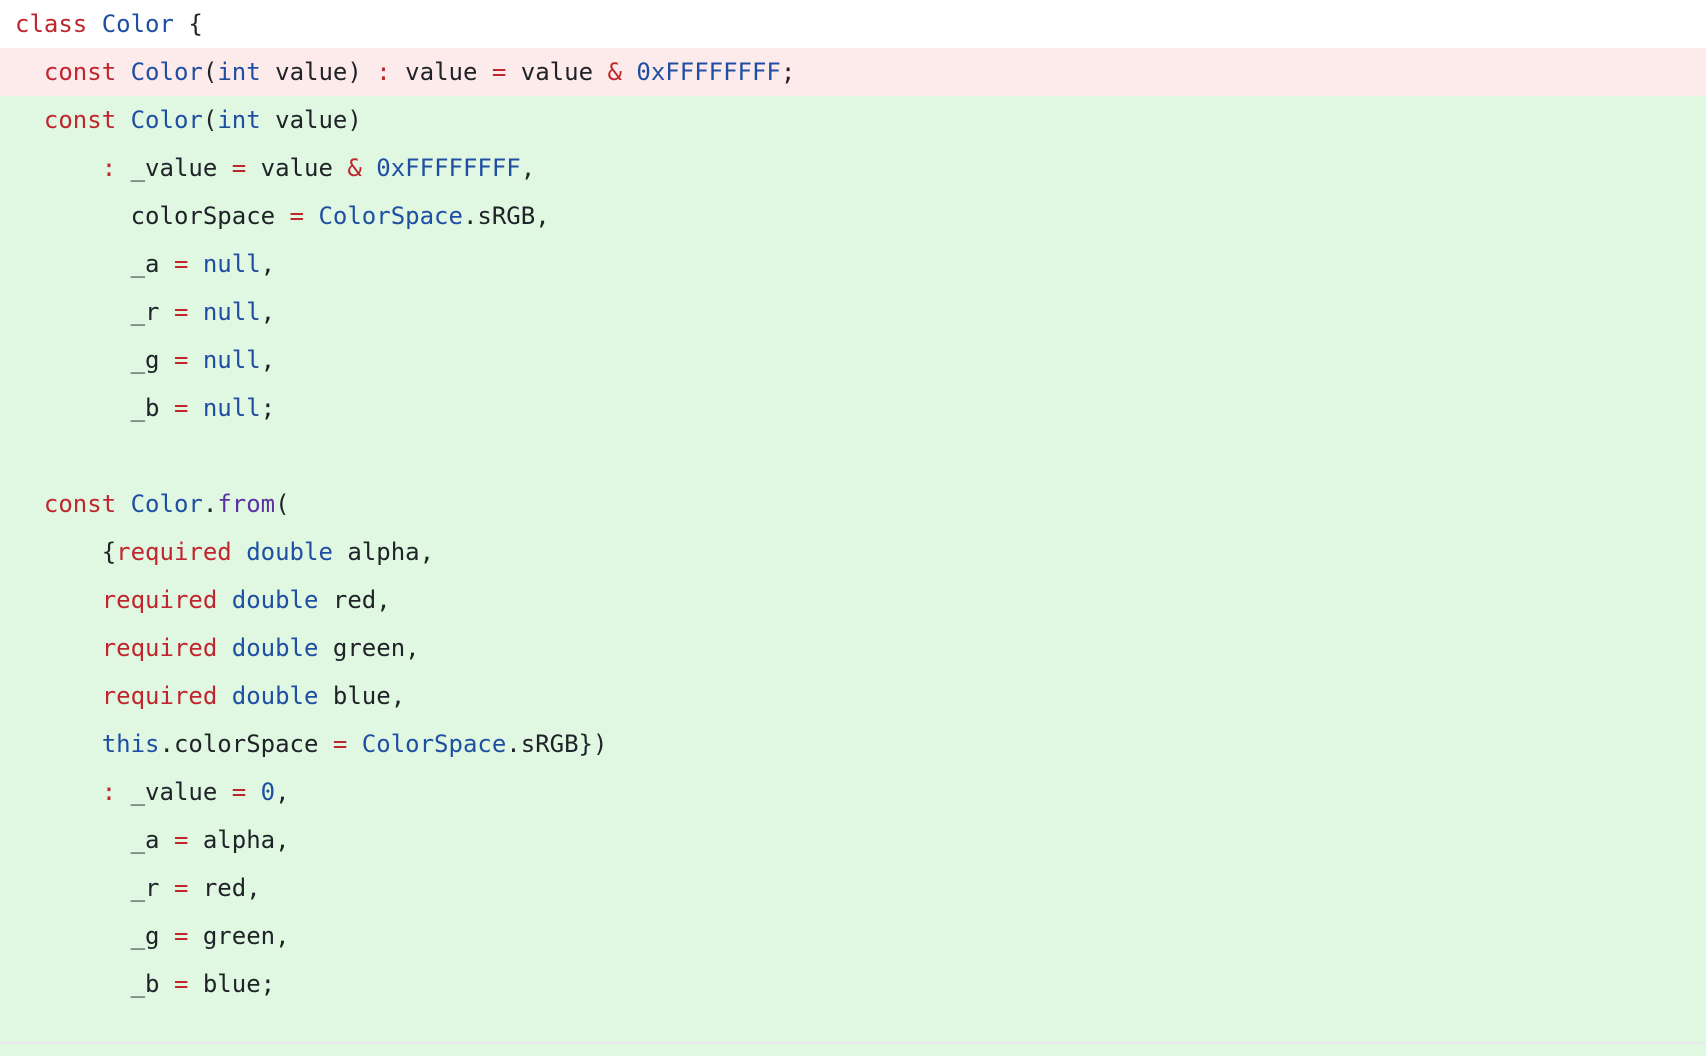 The image size is (1706, 1056). I want to click on diff-bottom-divider, so click(853, 1043).